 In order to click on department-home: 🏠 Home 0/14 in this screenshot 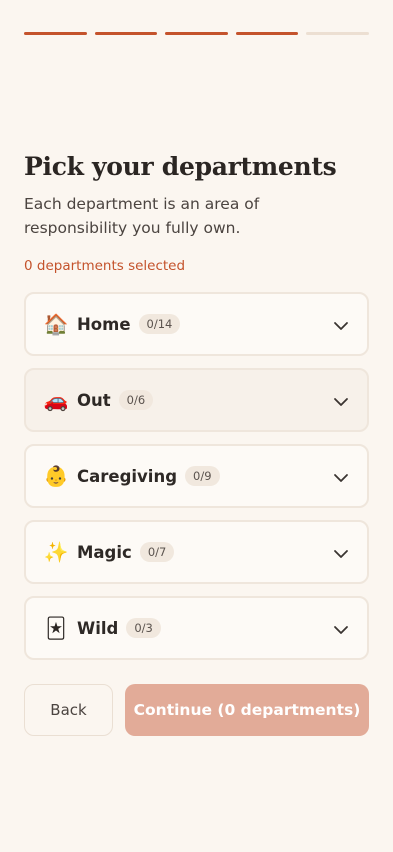, I will do `click(196, 324)`.